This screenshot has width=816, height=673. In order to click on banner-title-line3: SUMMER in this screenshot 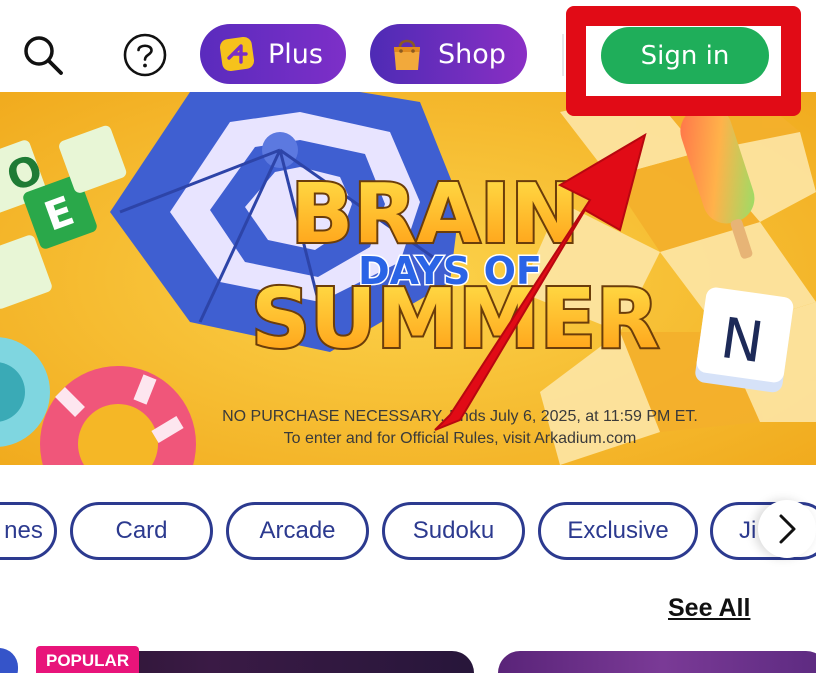, I will do `click(455, 319)`.